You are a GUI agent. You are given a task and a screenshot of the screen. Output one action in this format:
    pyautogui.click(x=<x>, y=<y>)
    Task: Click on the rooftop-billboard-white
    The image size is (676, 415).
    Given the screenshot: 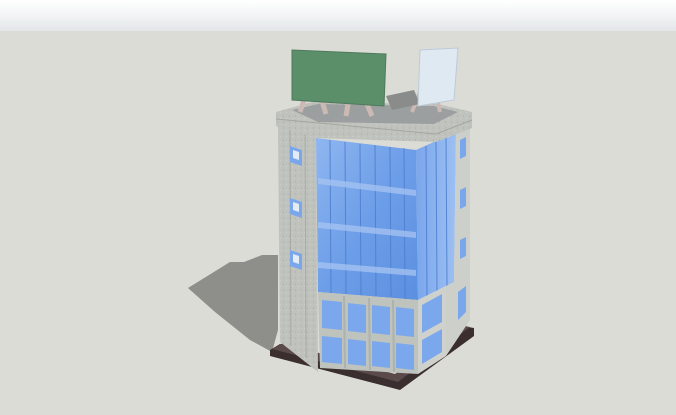 What is the action you would take?
    pyautogui.click(x=438, y=77)
    